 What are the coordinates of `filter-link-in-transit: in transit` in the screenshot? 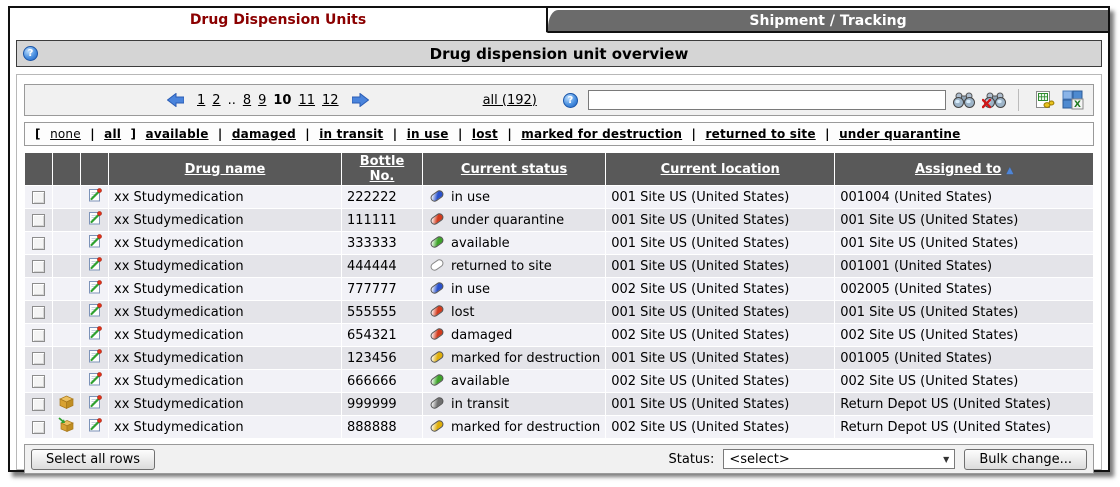 It's located at (351, 134).